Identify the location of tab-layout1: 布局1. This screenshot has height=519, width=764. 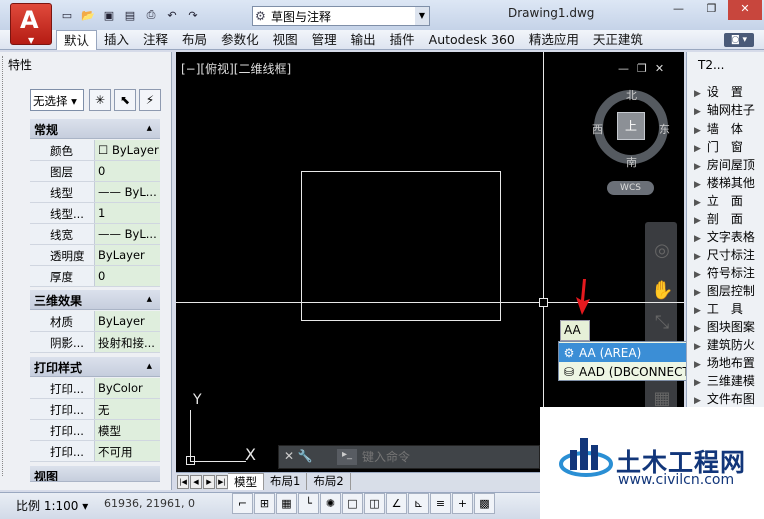
(286, 481).